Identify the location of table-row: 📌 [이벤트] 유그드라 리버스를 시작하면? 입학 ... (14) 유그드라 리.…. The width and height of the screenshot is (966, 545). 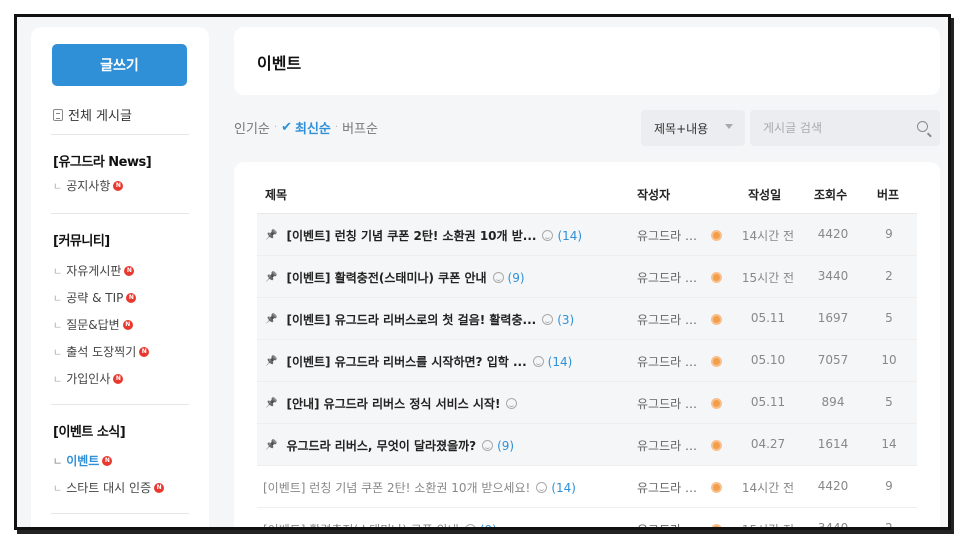
(587, 361).